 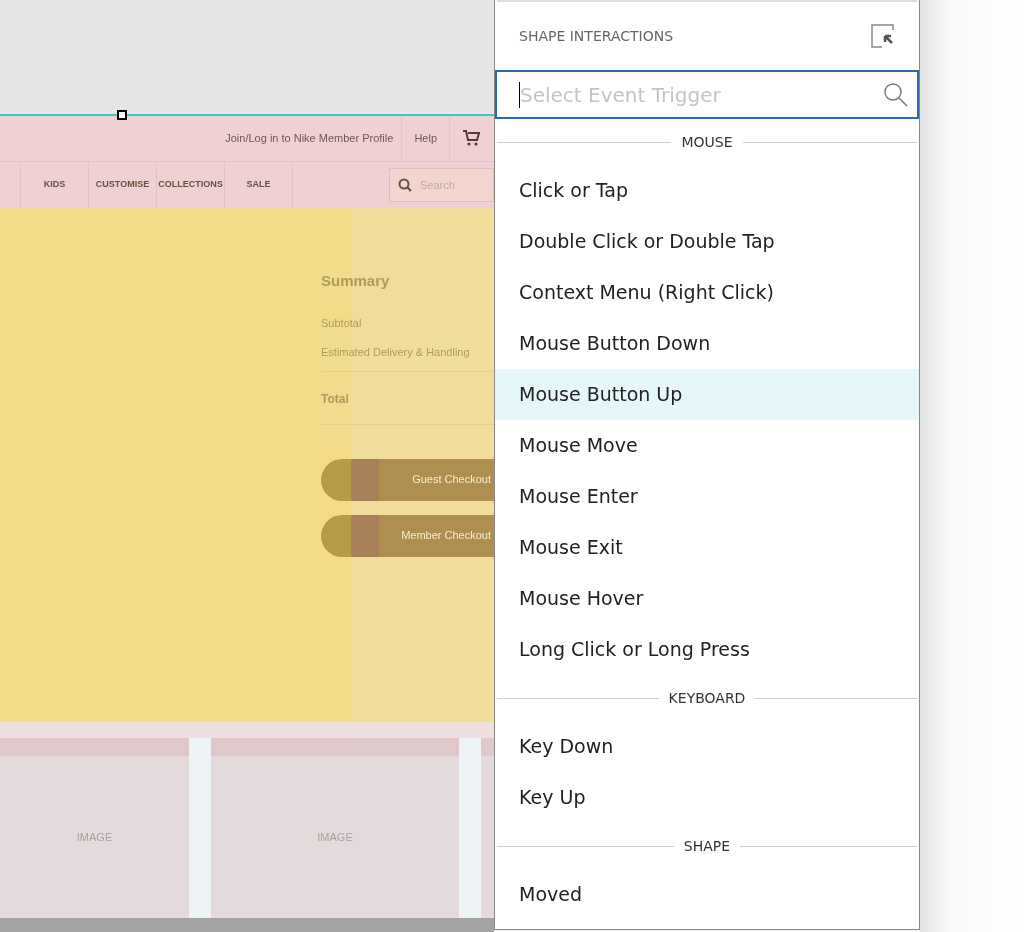 What do you see at coordinates (122, 115) in the screenshot?
I see `resize-handle` at bounding box center [122, 115].